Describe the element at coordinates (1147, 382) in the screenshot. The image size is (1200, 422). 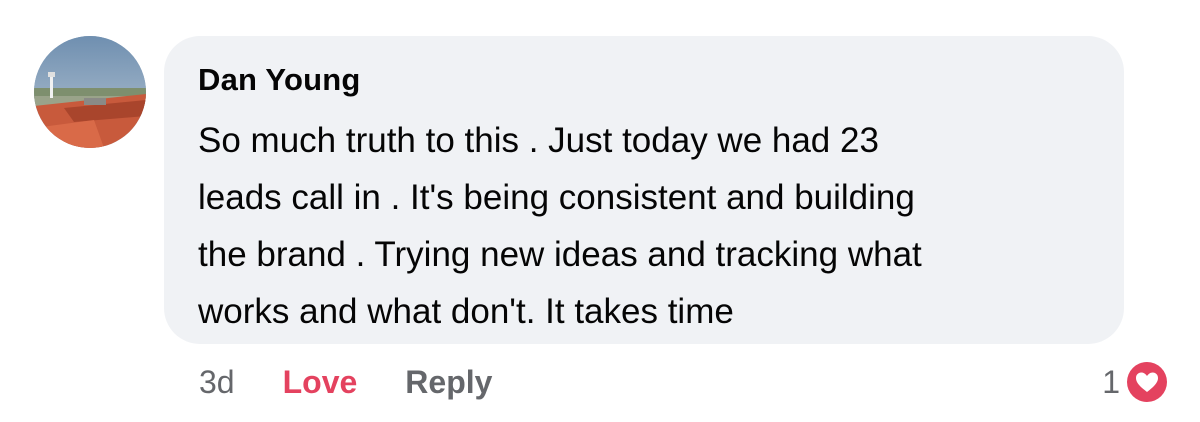
I see `love-reaction-icon` at that location.